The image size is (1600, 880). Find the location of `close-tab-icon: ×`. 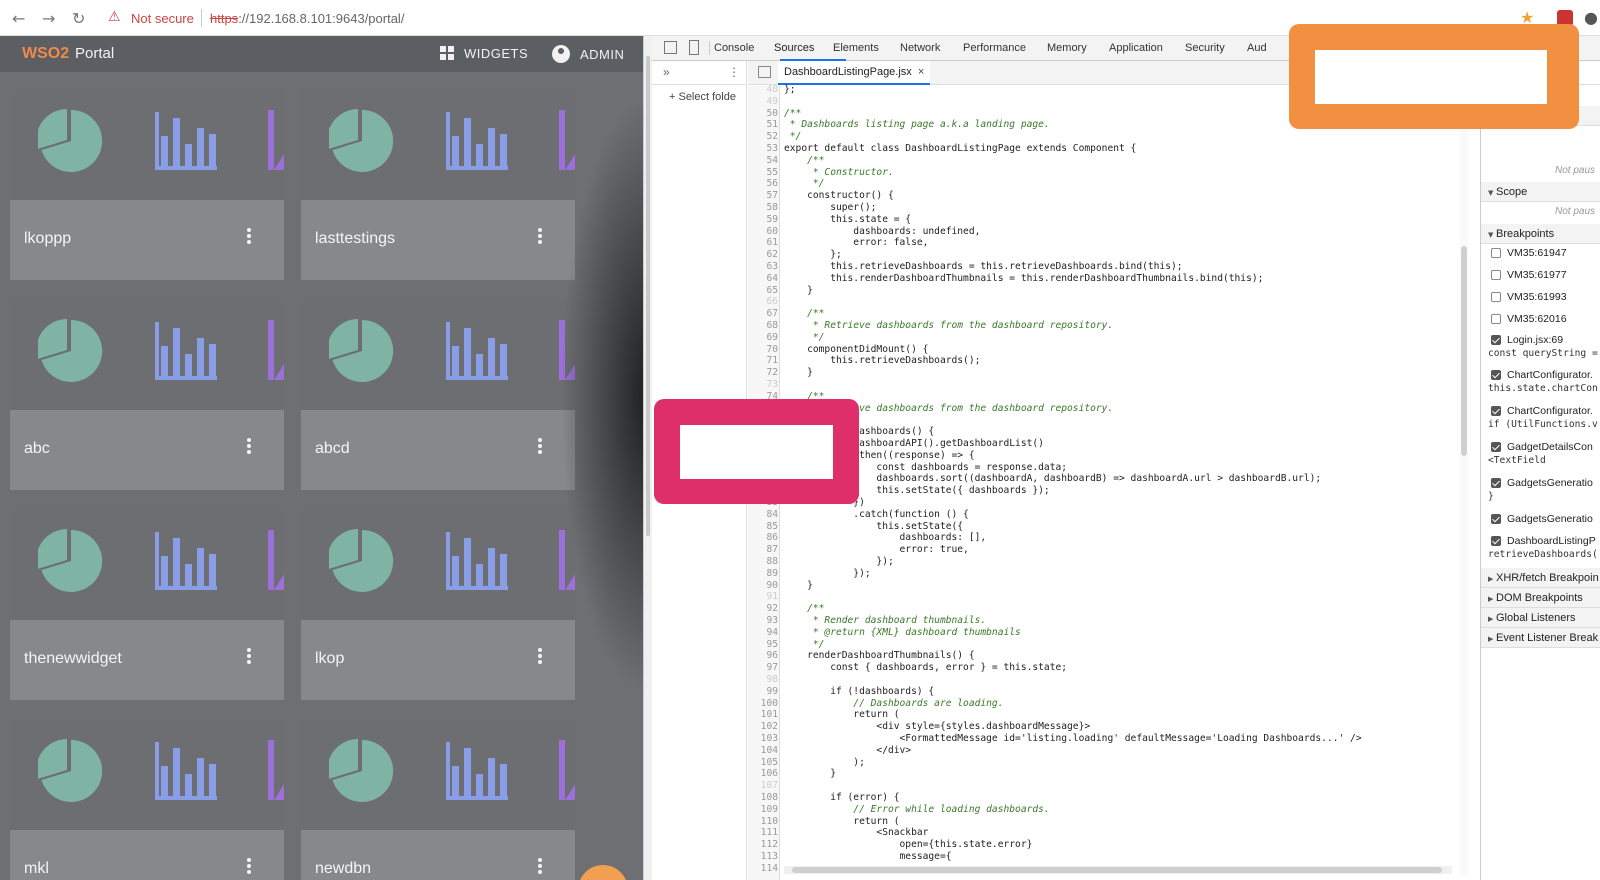

close-tab-icon: × is located at coordinates (921, 72).